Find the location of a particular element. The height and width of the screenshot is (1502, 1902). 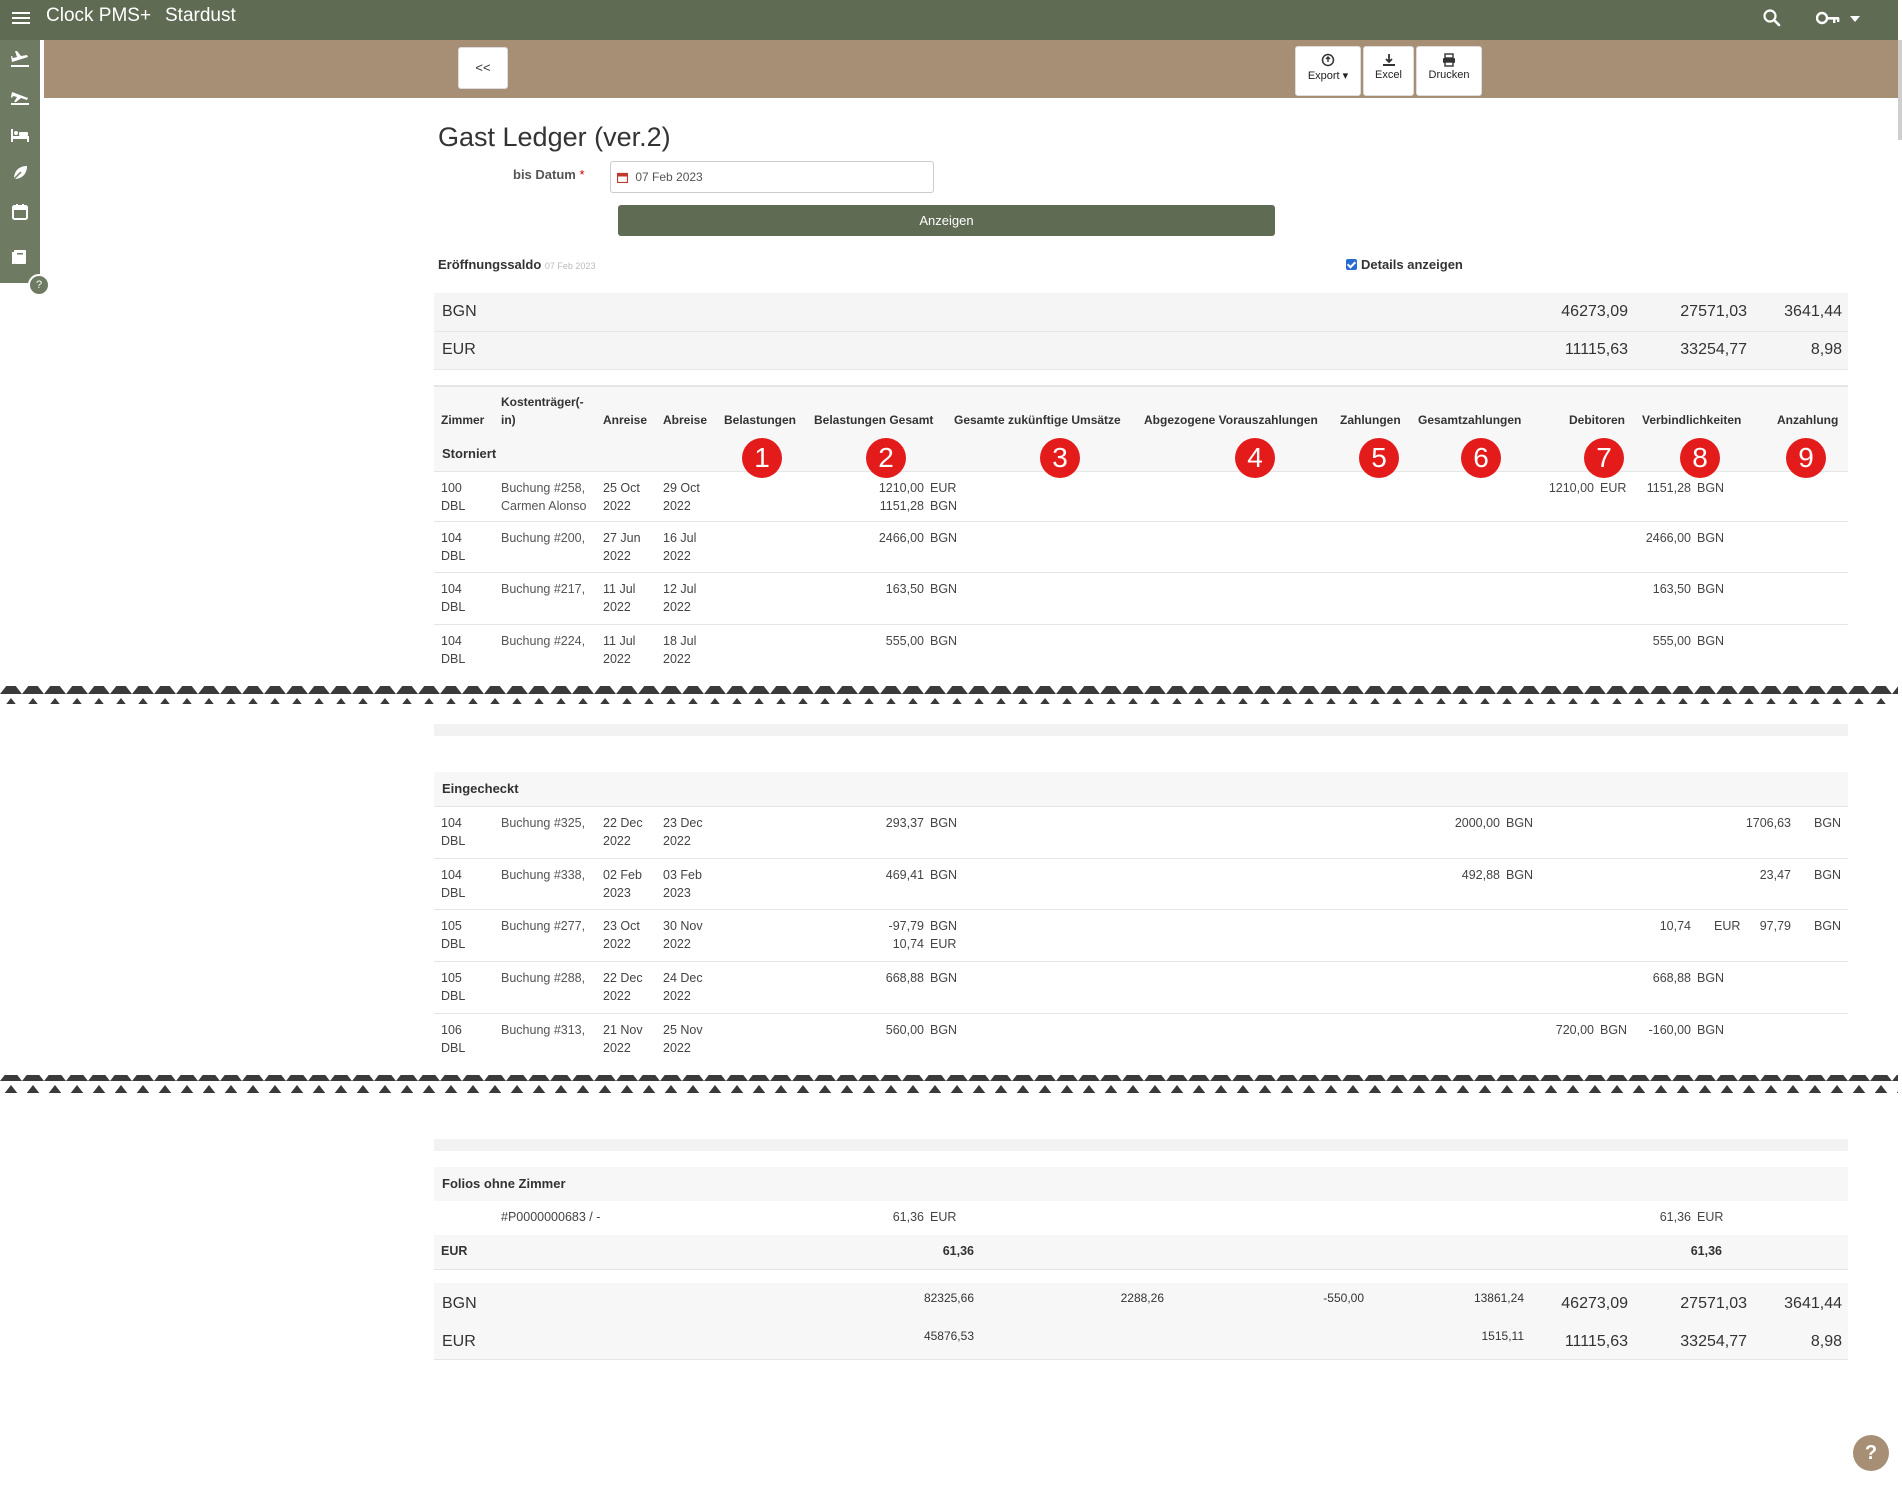

verbindlichkeiten-sum: 61,36 is located at coordinates (1706, 1251).